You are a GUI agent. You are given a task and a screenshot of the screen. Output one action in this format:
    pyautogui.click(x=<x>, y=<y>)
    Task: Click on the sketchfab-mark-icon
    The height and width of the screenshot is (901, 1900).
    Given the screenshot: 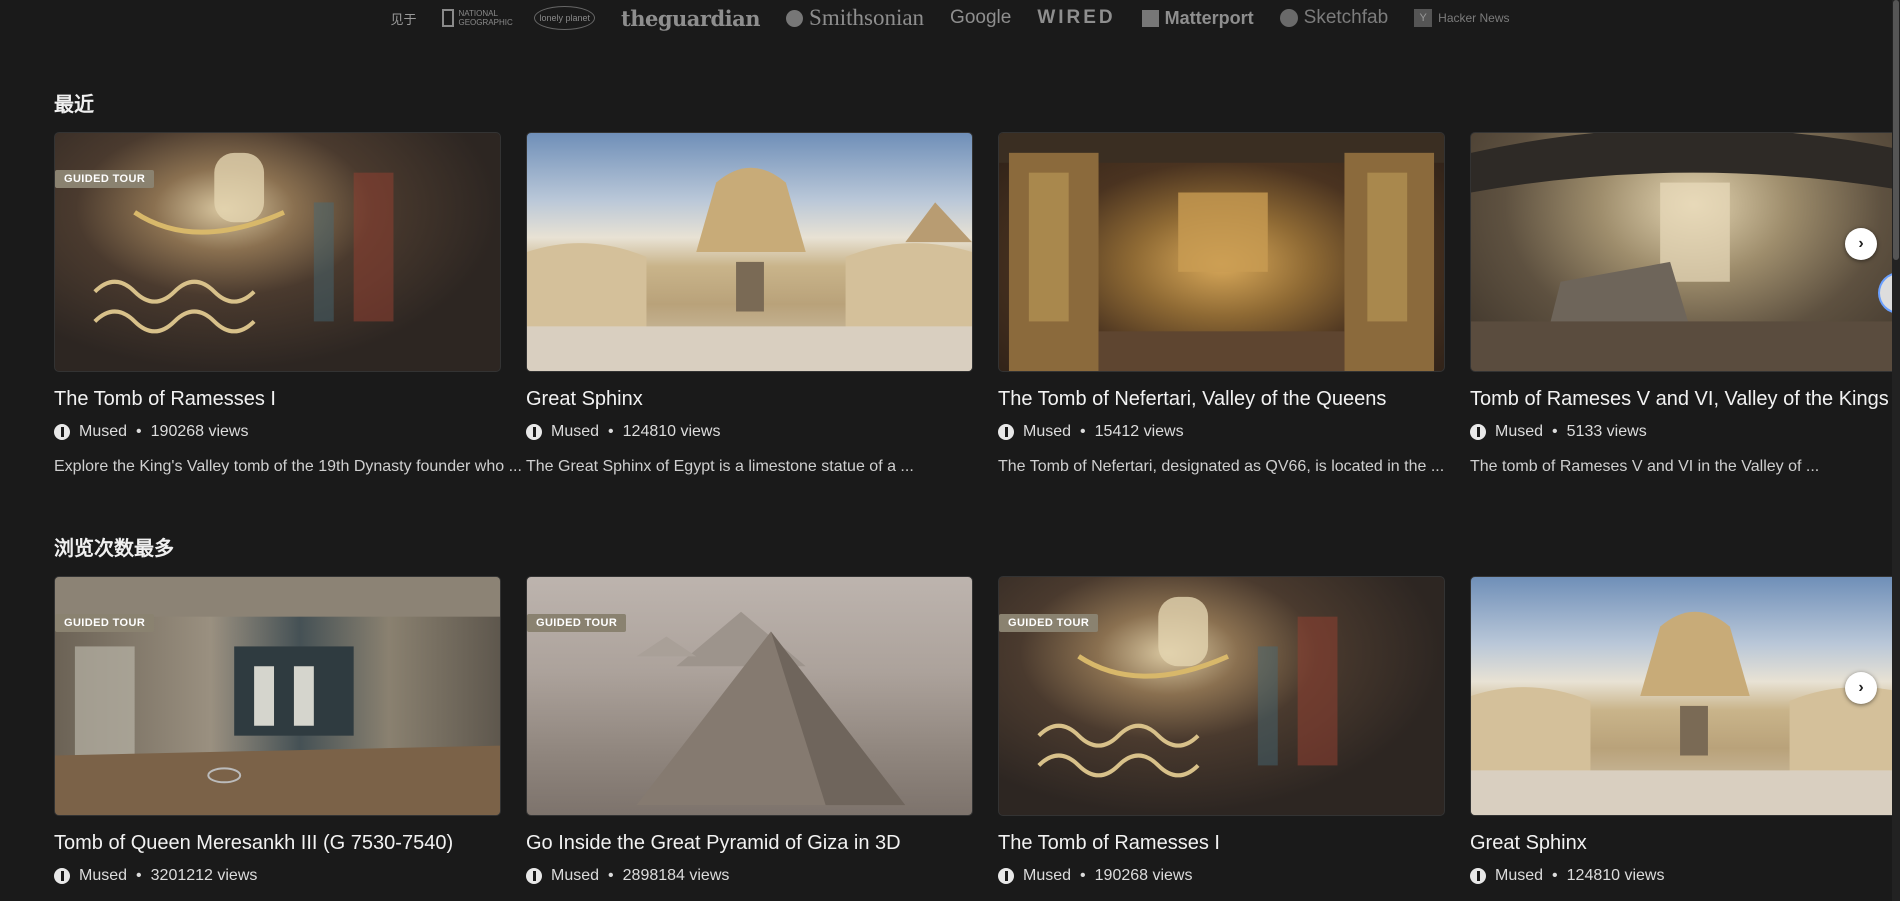 What is the action you would take?
    pyautogui.click(x=1288, y=18)
    